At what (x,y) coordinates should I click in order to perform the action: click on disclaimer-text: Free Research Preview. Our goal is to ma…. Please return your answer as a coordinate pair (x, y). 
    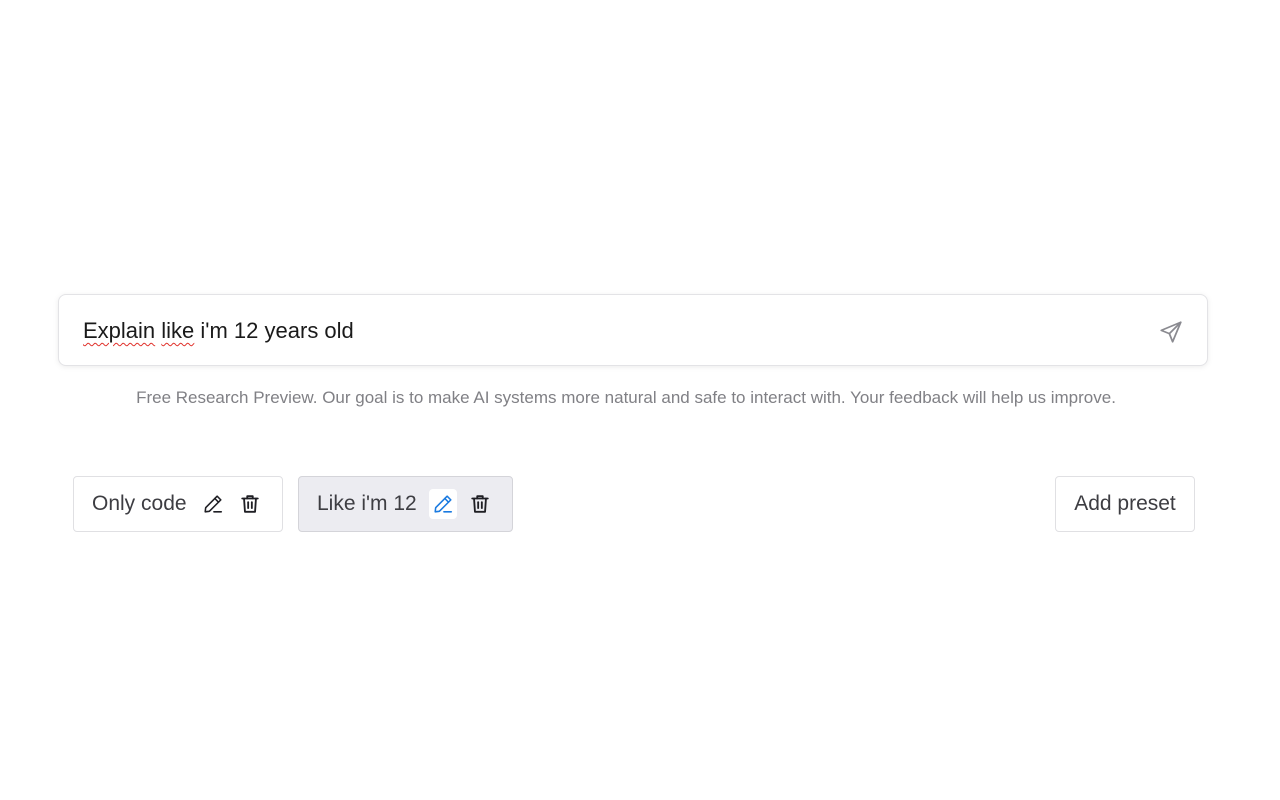
    Looking at the image, I should click on (626, 397).